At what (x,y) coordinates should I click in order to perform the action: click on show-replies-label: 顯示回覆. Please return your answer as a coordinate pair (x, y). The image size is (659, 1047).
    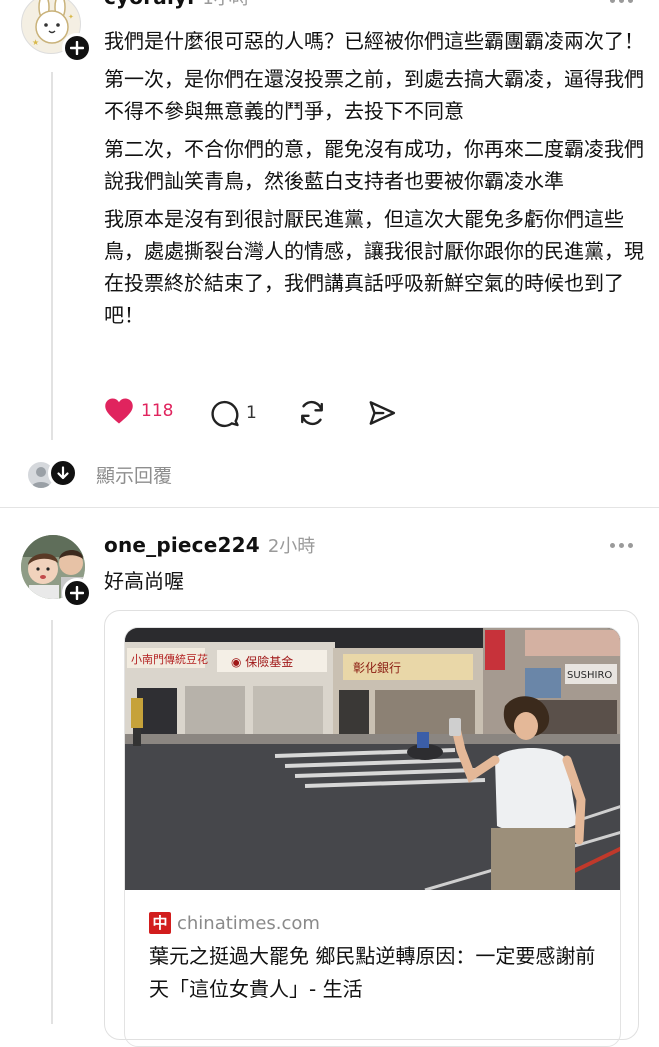
    Looking at the image, I should click on (134, 474).